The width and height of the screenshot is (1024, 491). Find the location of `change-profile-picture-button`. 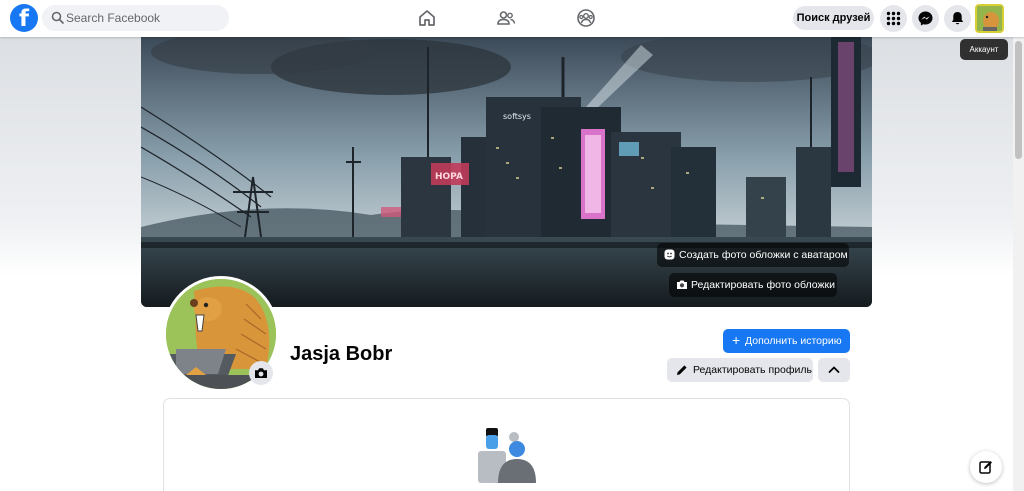

change-profile-picture-button is located at coordinates (261, 373).